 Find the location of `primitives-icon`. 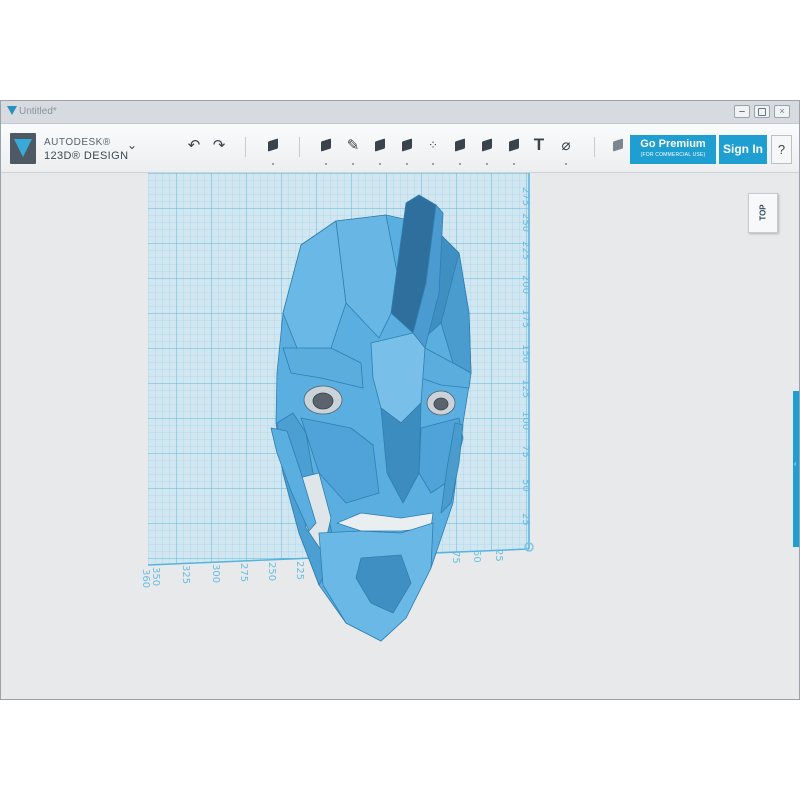

primitives-icon is located at coordinates (326, 149).